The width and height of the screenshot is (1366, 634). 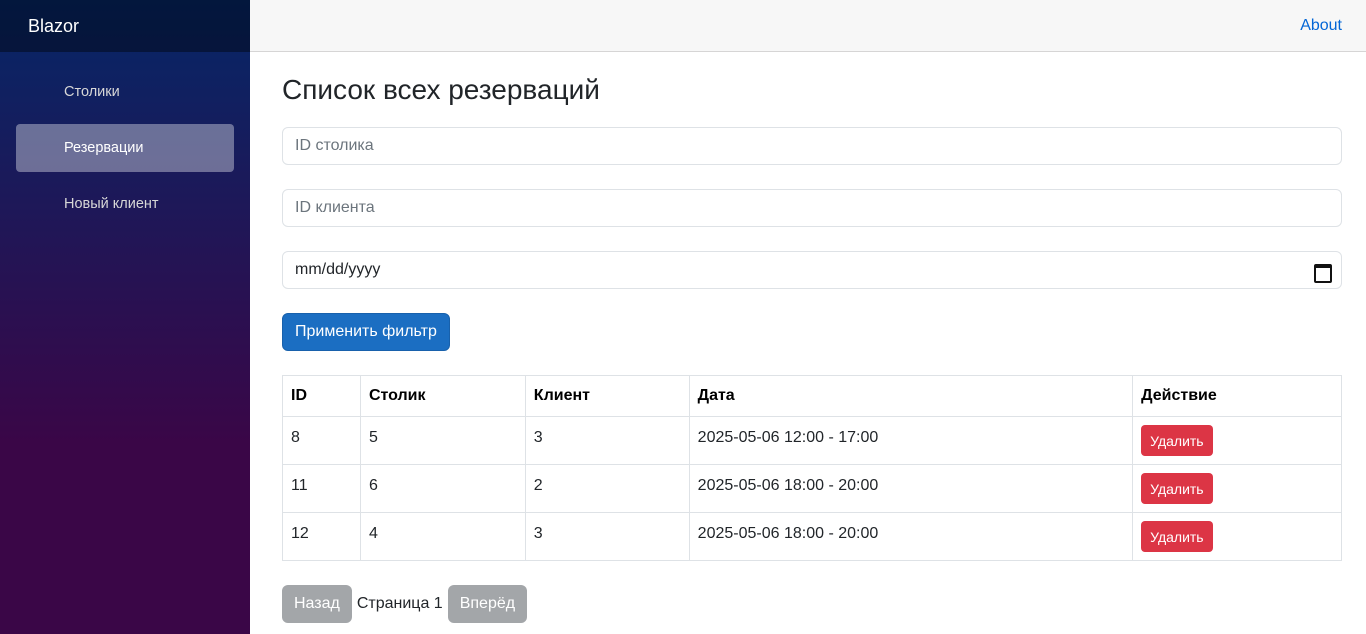 I want to click on sidebar-item-new-client: Новый клиент, so click(x=125, y=204).